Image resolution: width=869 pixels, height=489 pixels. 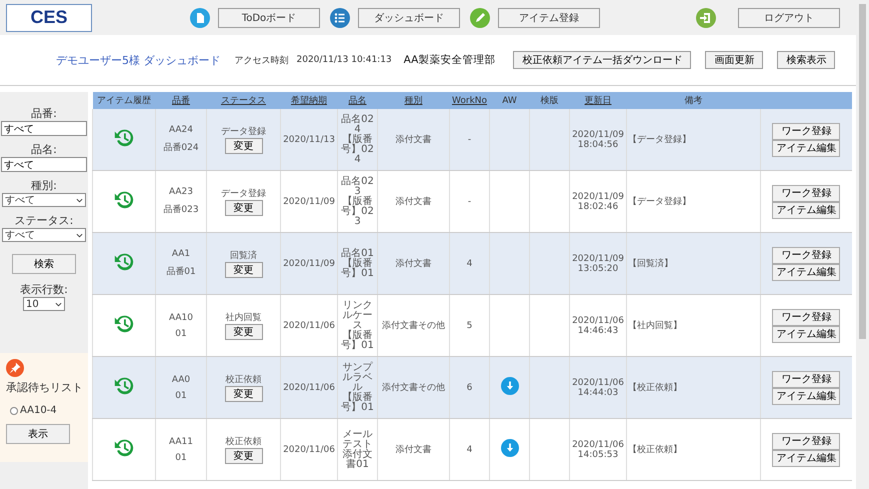 What do you see at coordinates (806, 60) in the screenshot?
I see `toolbar-button: 検索表示` at bounding box center [806, 60].